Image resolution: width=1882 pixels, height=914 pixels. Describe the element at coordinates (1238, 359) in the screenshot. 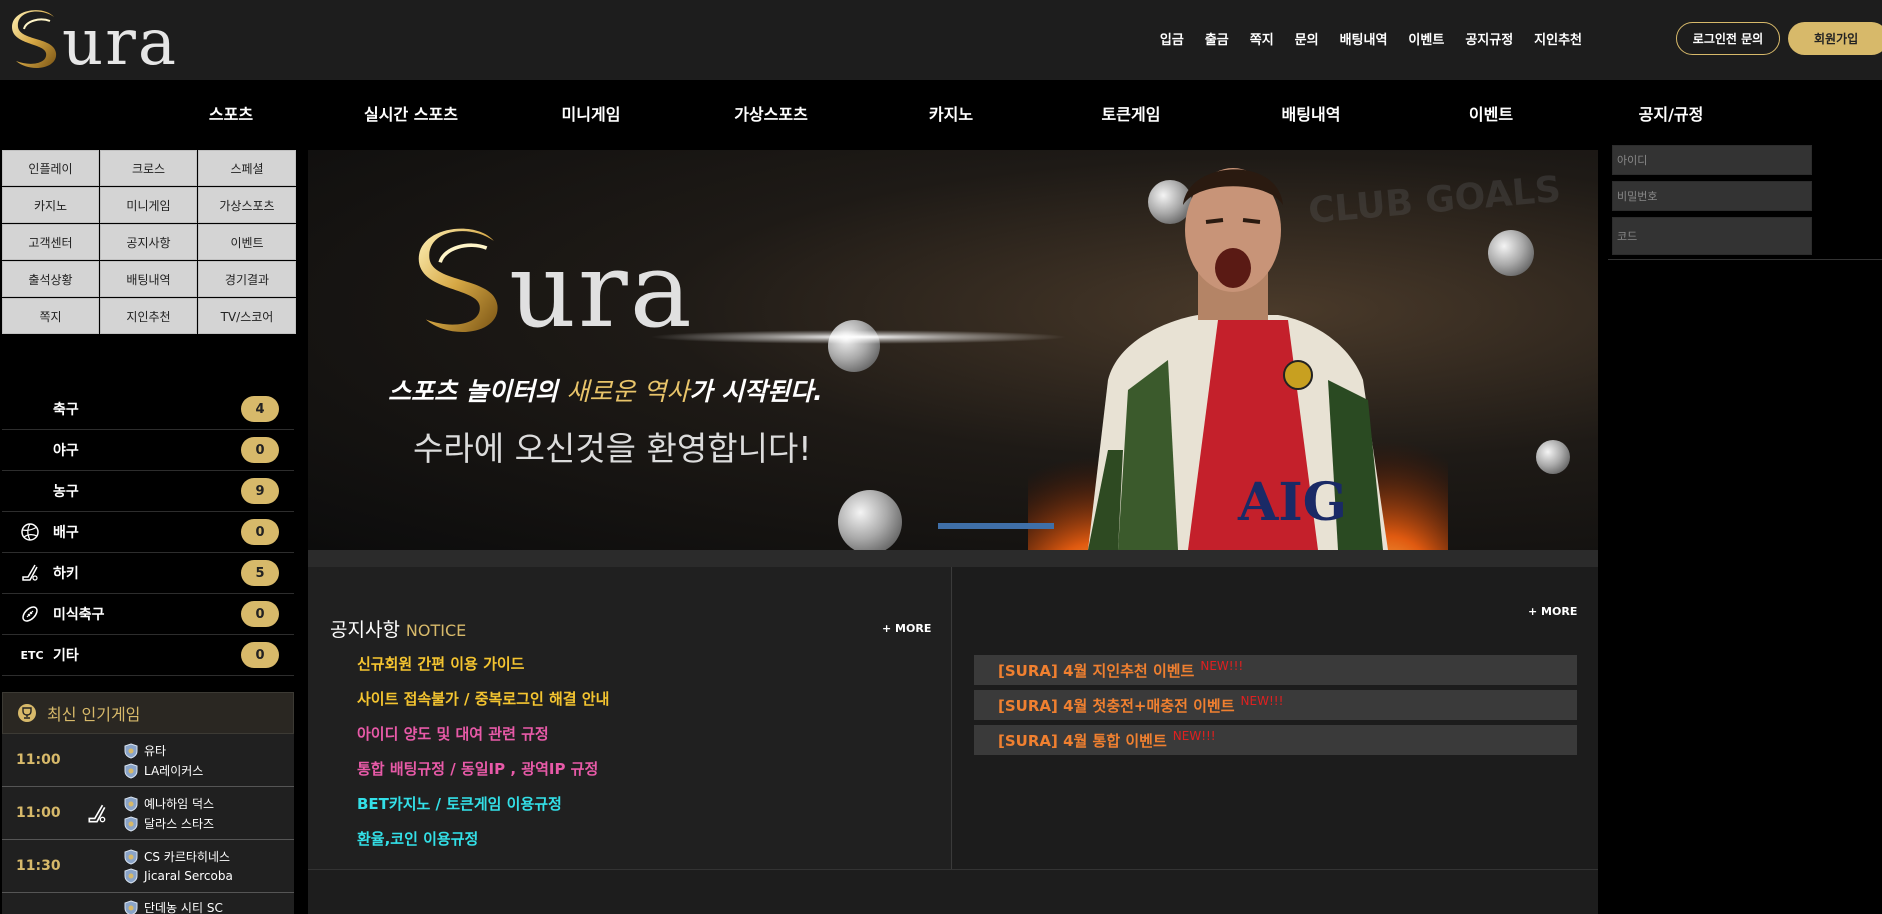

I see `soccer-player-illustration: AIG` at that location.